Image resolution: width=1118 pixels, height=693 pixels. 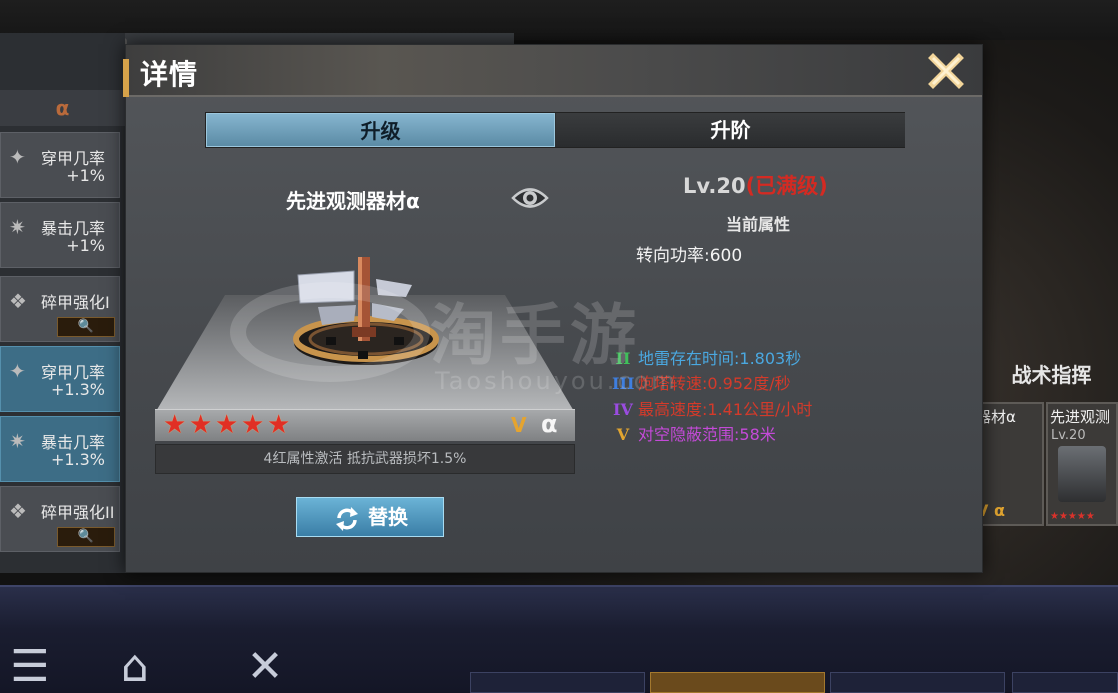 I want to click on eye-icon, so click(x=530, y=198).